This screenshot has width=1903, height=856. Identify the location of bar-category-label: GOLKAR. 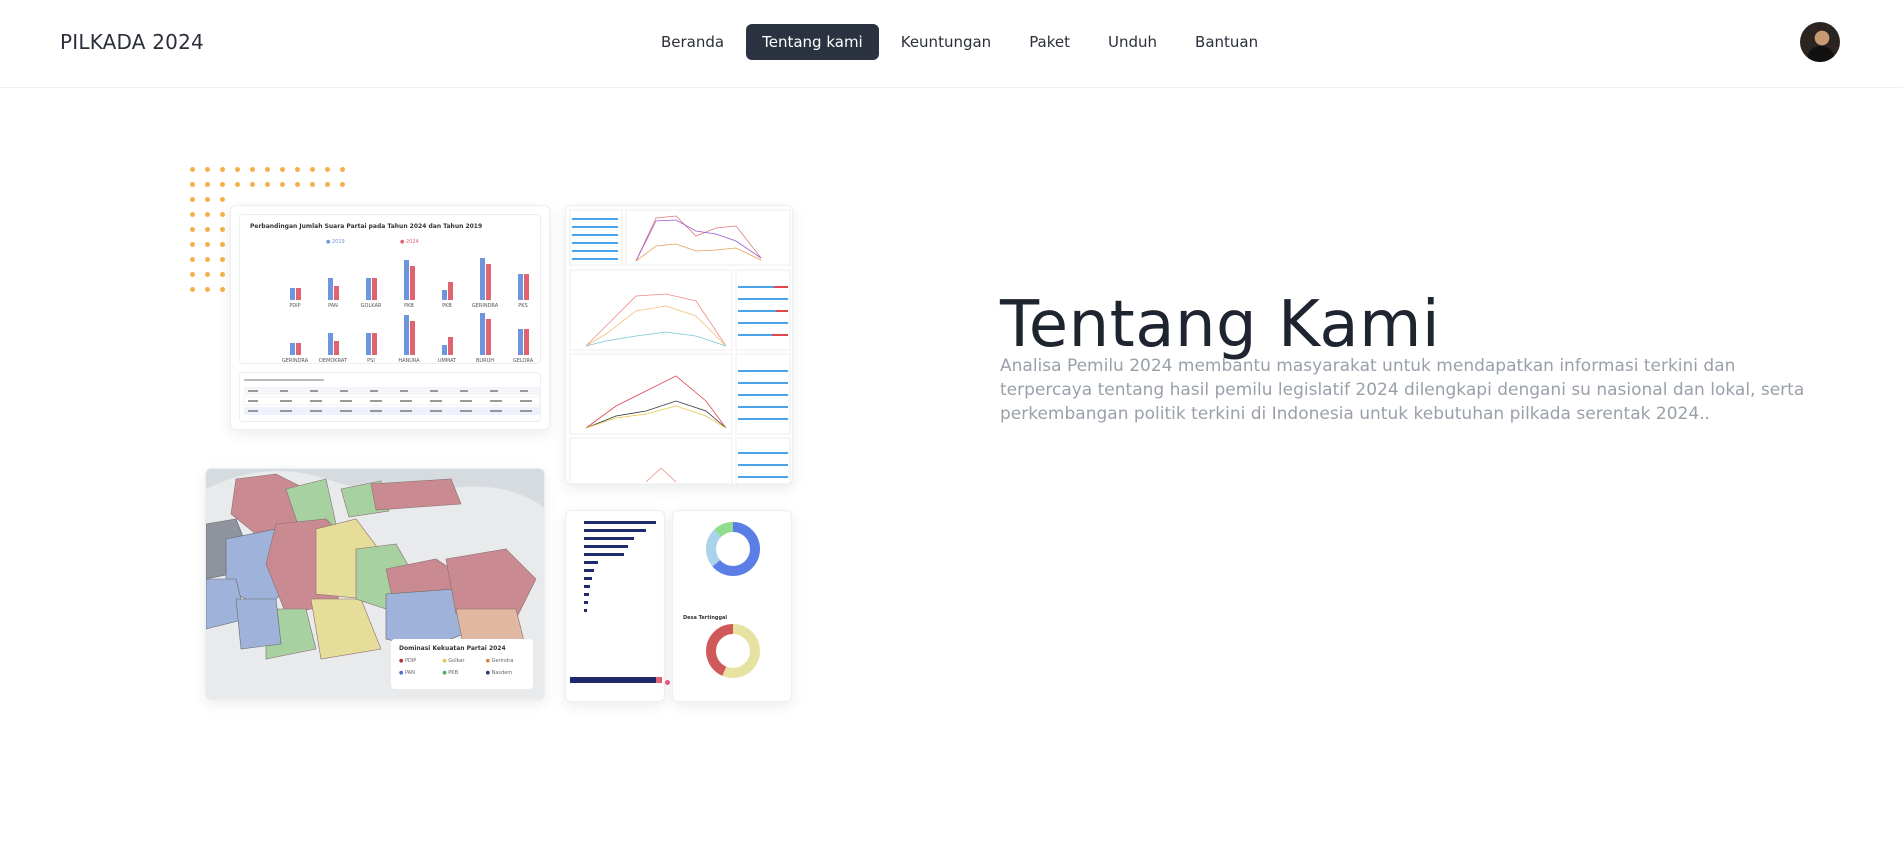
(371, 306).